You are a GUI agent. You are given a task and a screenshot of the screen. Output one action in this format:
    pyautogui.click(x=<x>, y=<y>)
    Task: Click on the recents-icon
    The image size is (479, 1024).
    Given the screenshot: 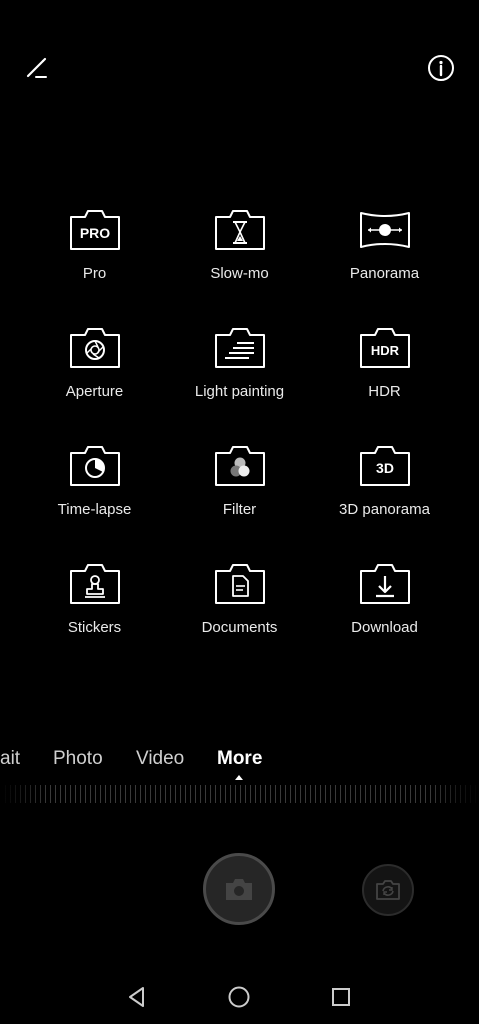 What is the action you would take?
    pyautogui.click(x=341, y=997)
    